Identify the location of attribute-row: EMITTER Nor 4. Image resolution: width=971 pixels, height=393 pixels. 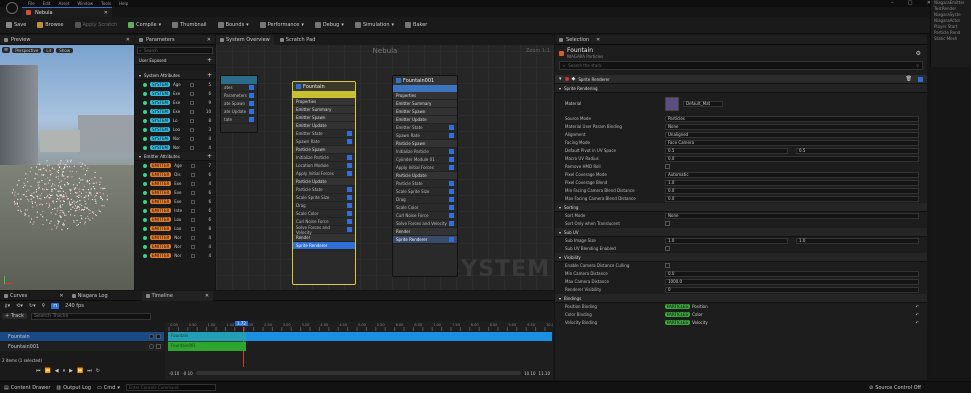
(175, 246).